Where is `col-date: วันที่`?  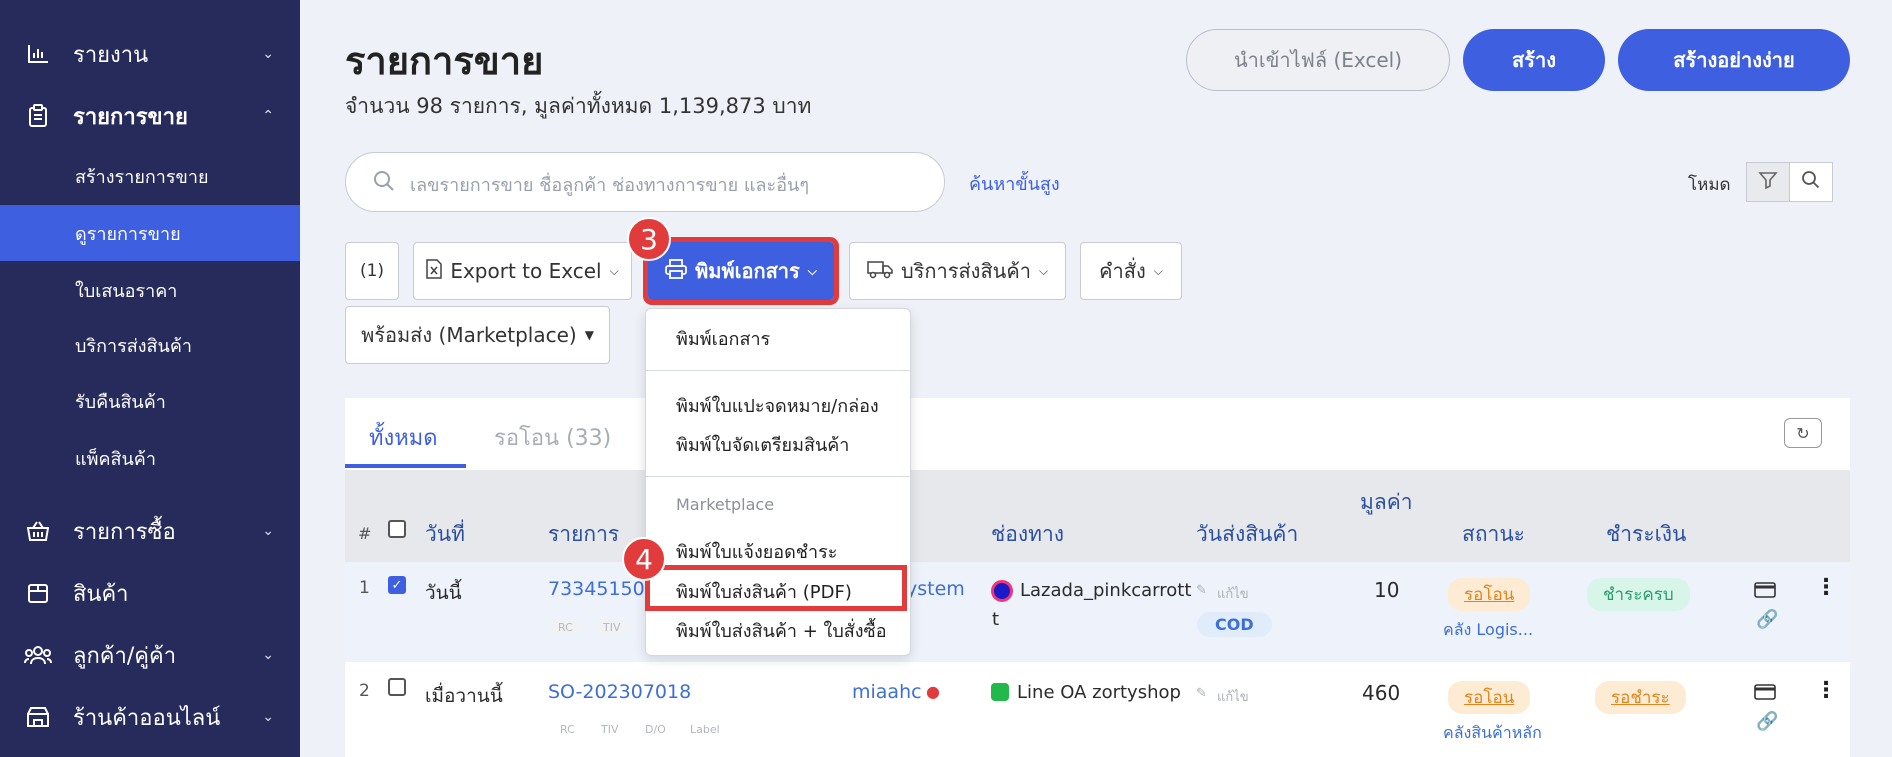 col-date: วันที่ is located at coordinates (445, 534).